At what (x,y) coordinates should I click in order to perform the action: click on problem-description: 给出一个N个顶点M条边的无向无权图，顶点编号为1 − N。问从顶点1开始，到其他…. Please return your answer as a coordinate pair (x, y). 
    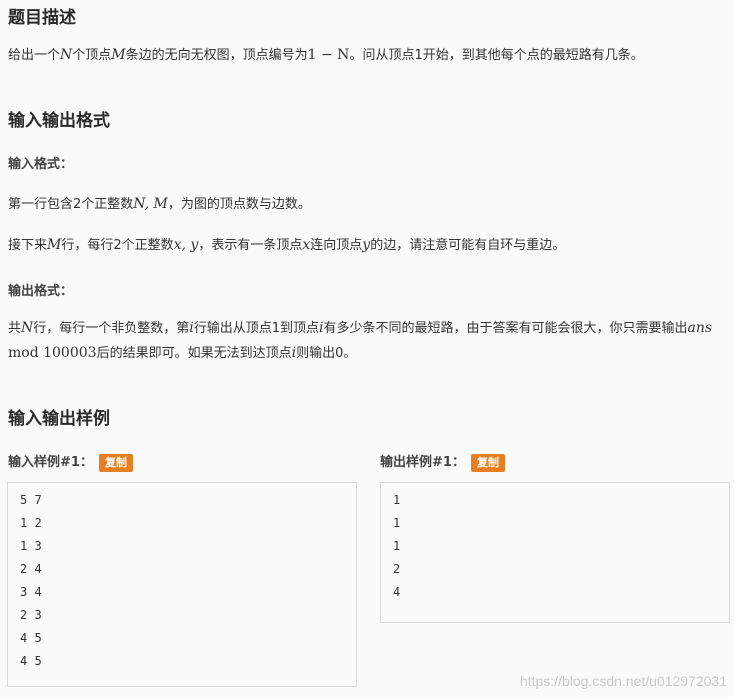
    Looking at the image, I should click on (326, 55).